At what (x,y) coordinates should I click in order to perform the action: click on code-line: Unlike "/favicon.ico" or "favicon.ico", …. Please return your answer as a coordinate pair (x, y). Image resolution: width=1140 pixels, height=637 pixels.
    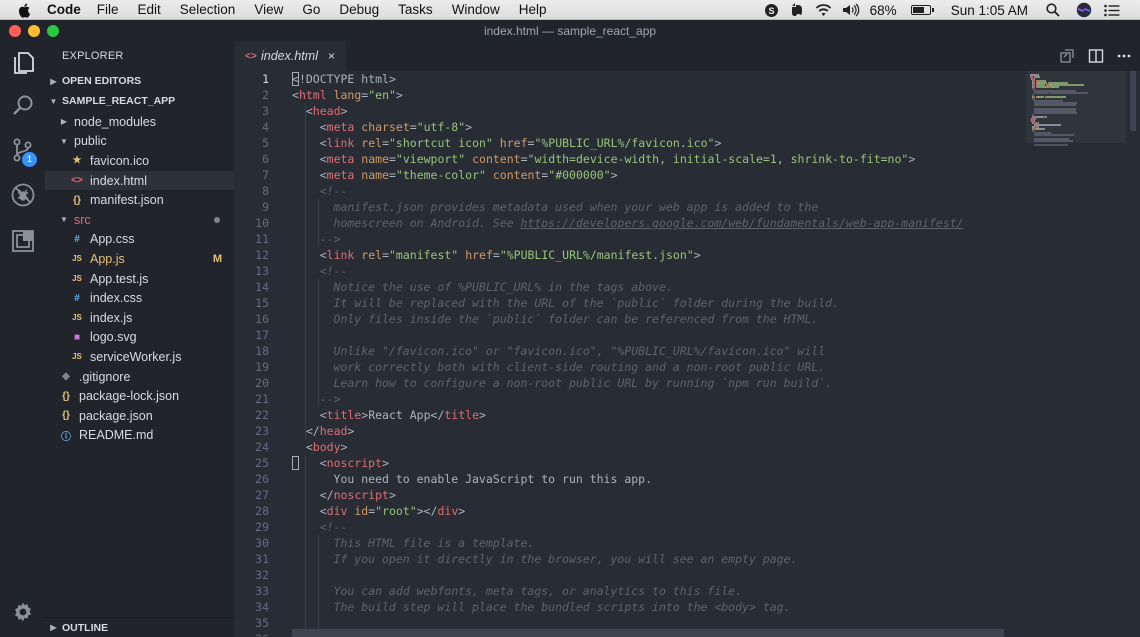
    Looking at the image, I should click on (559, 351).